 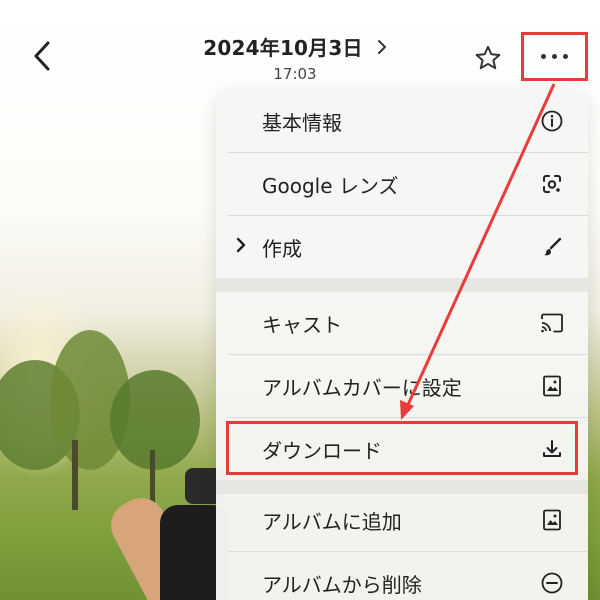 I want to click on back-button, so click(x=42, y=56).